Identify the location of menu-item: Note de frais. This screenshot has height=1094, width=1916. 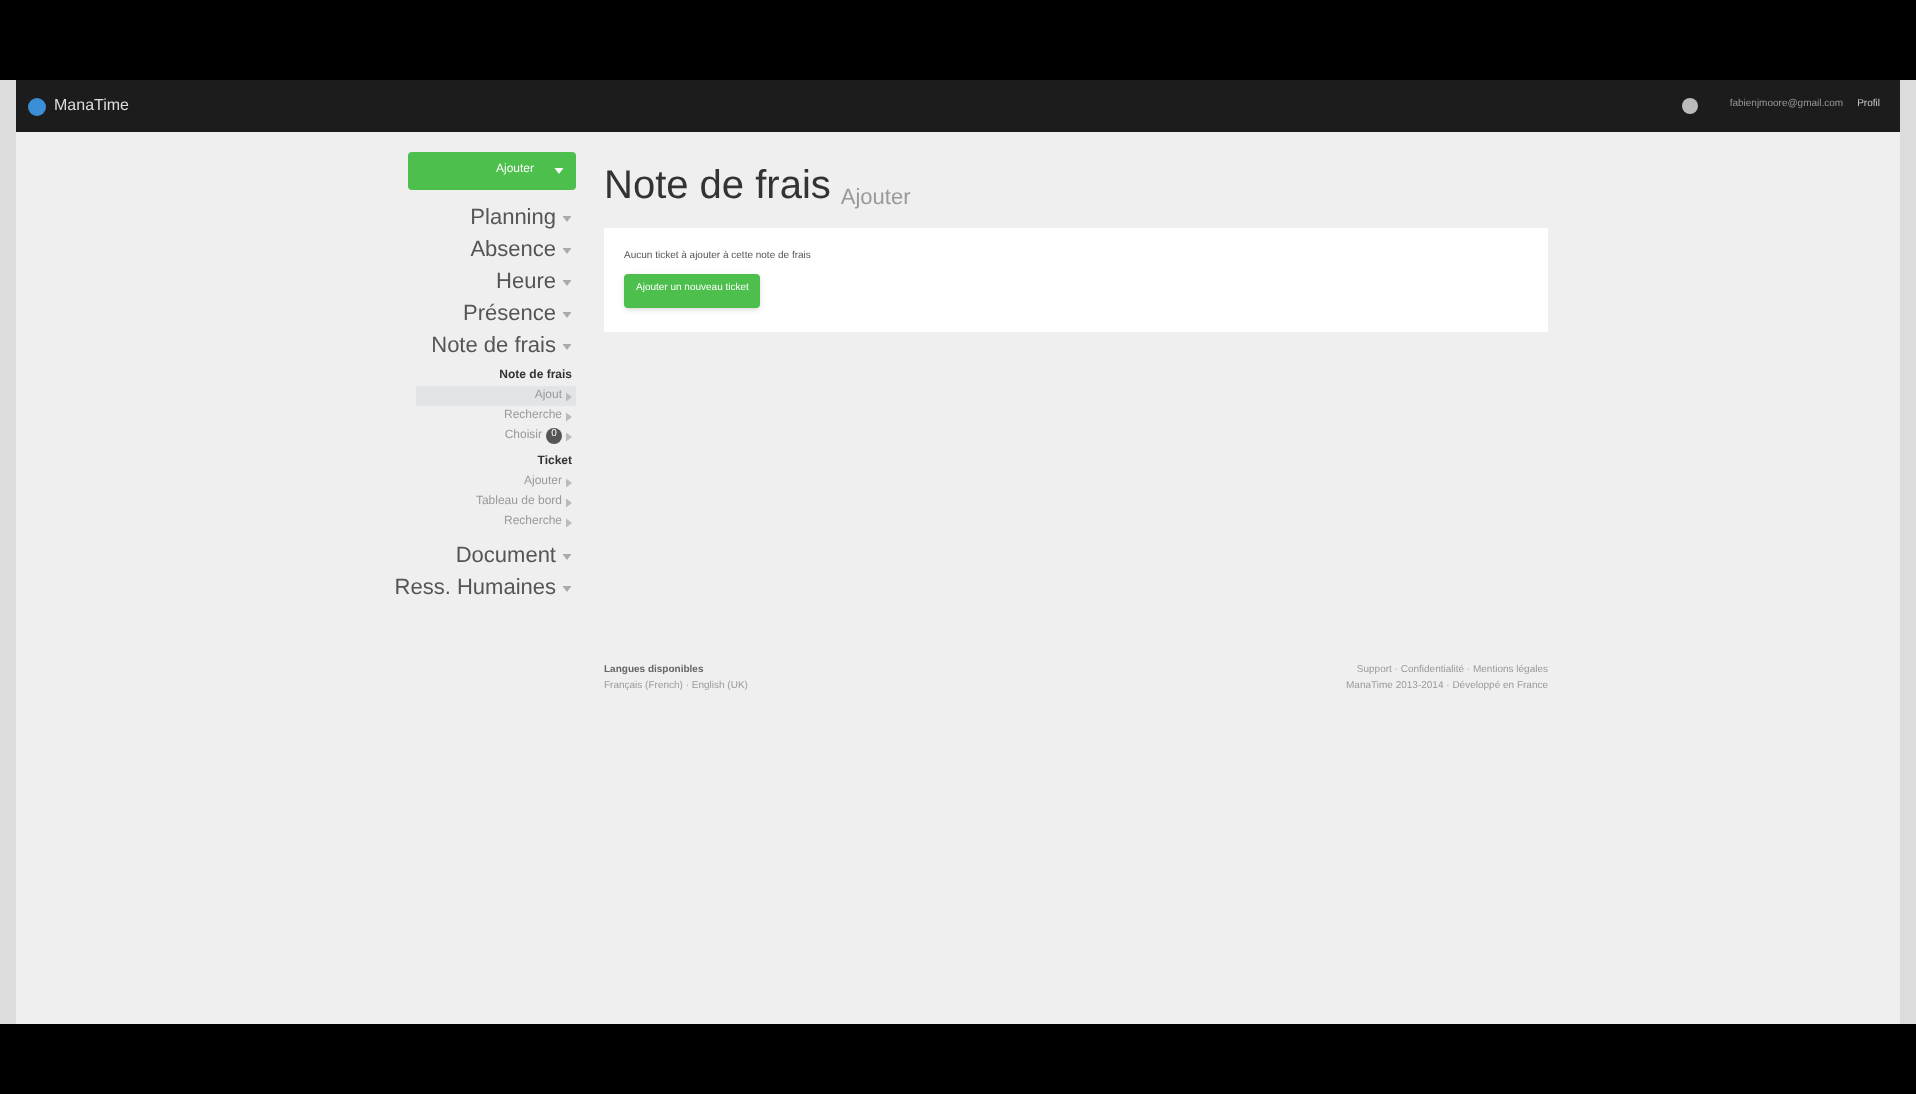
(503, 346).